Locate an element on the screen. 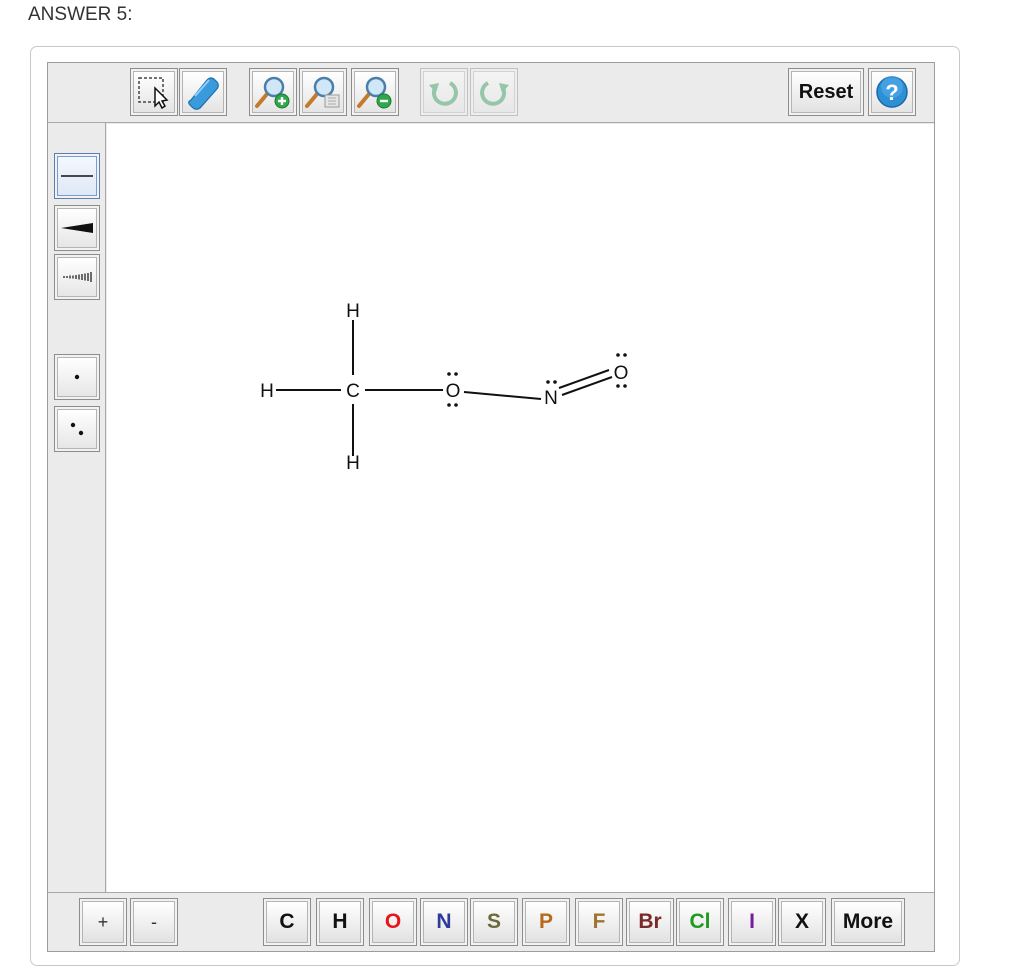 This screenshot has height=971, width=1024. element-x-label: X is located at coordinates (802, 922).